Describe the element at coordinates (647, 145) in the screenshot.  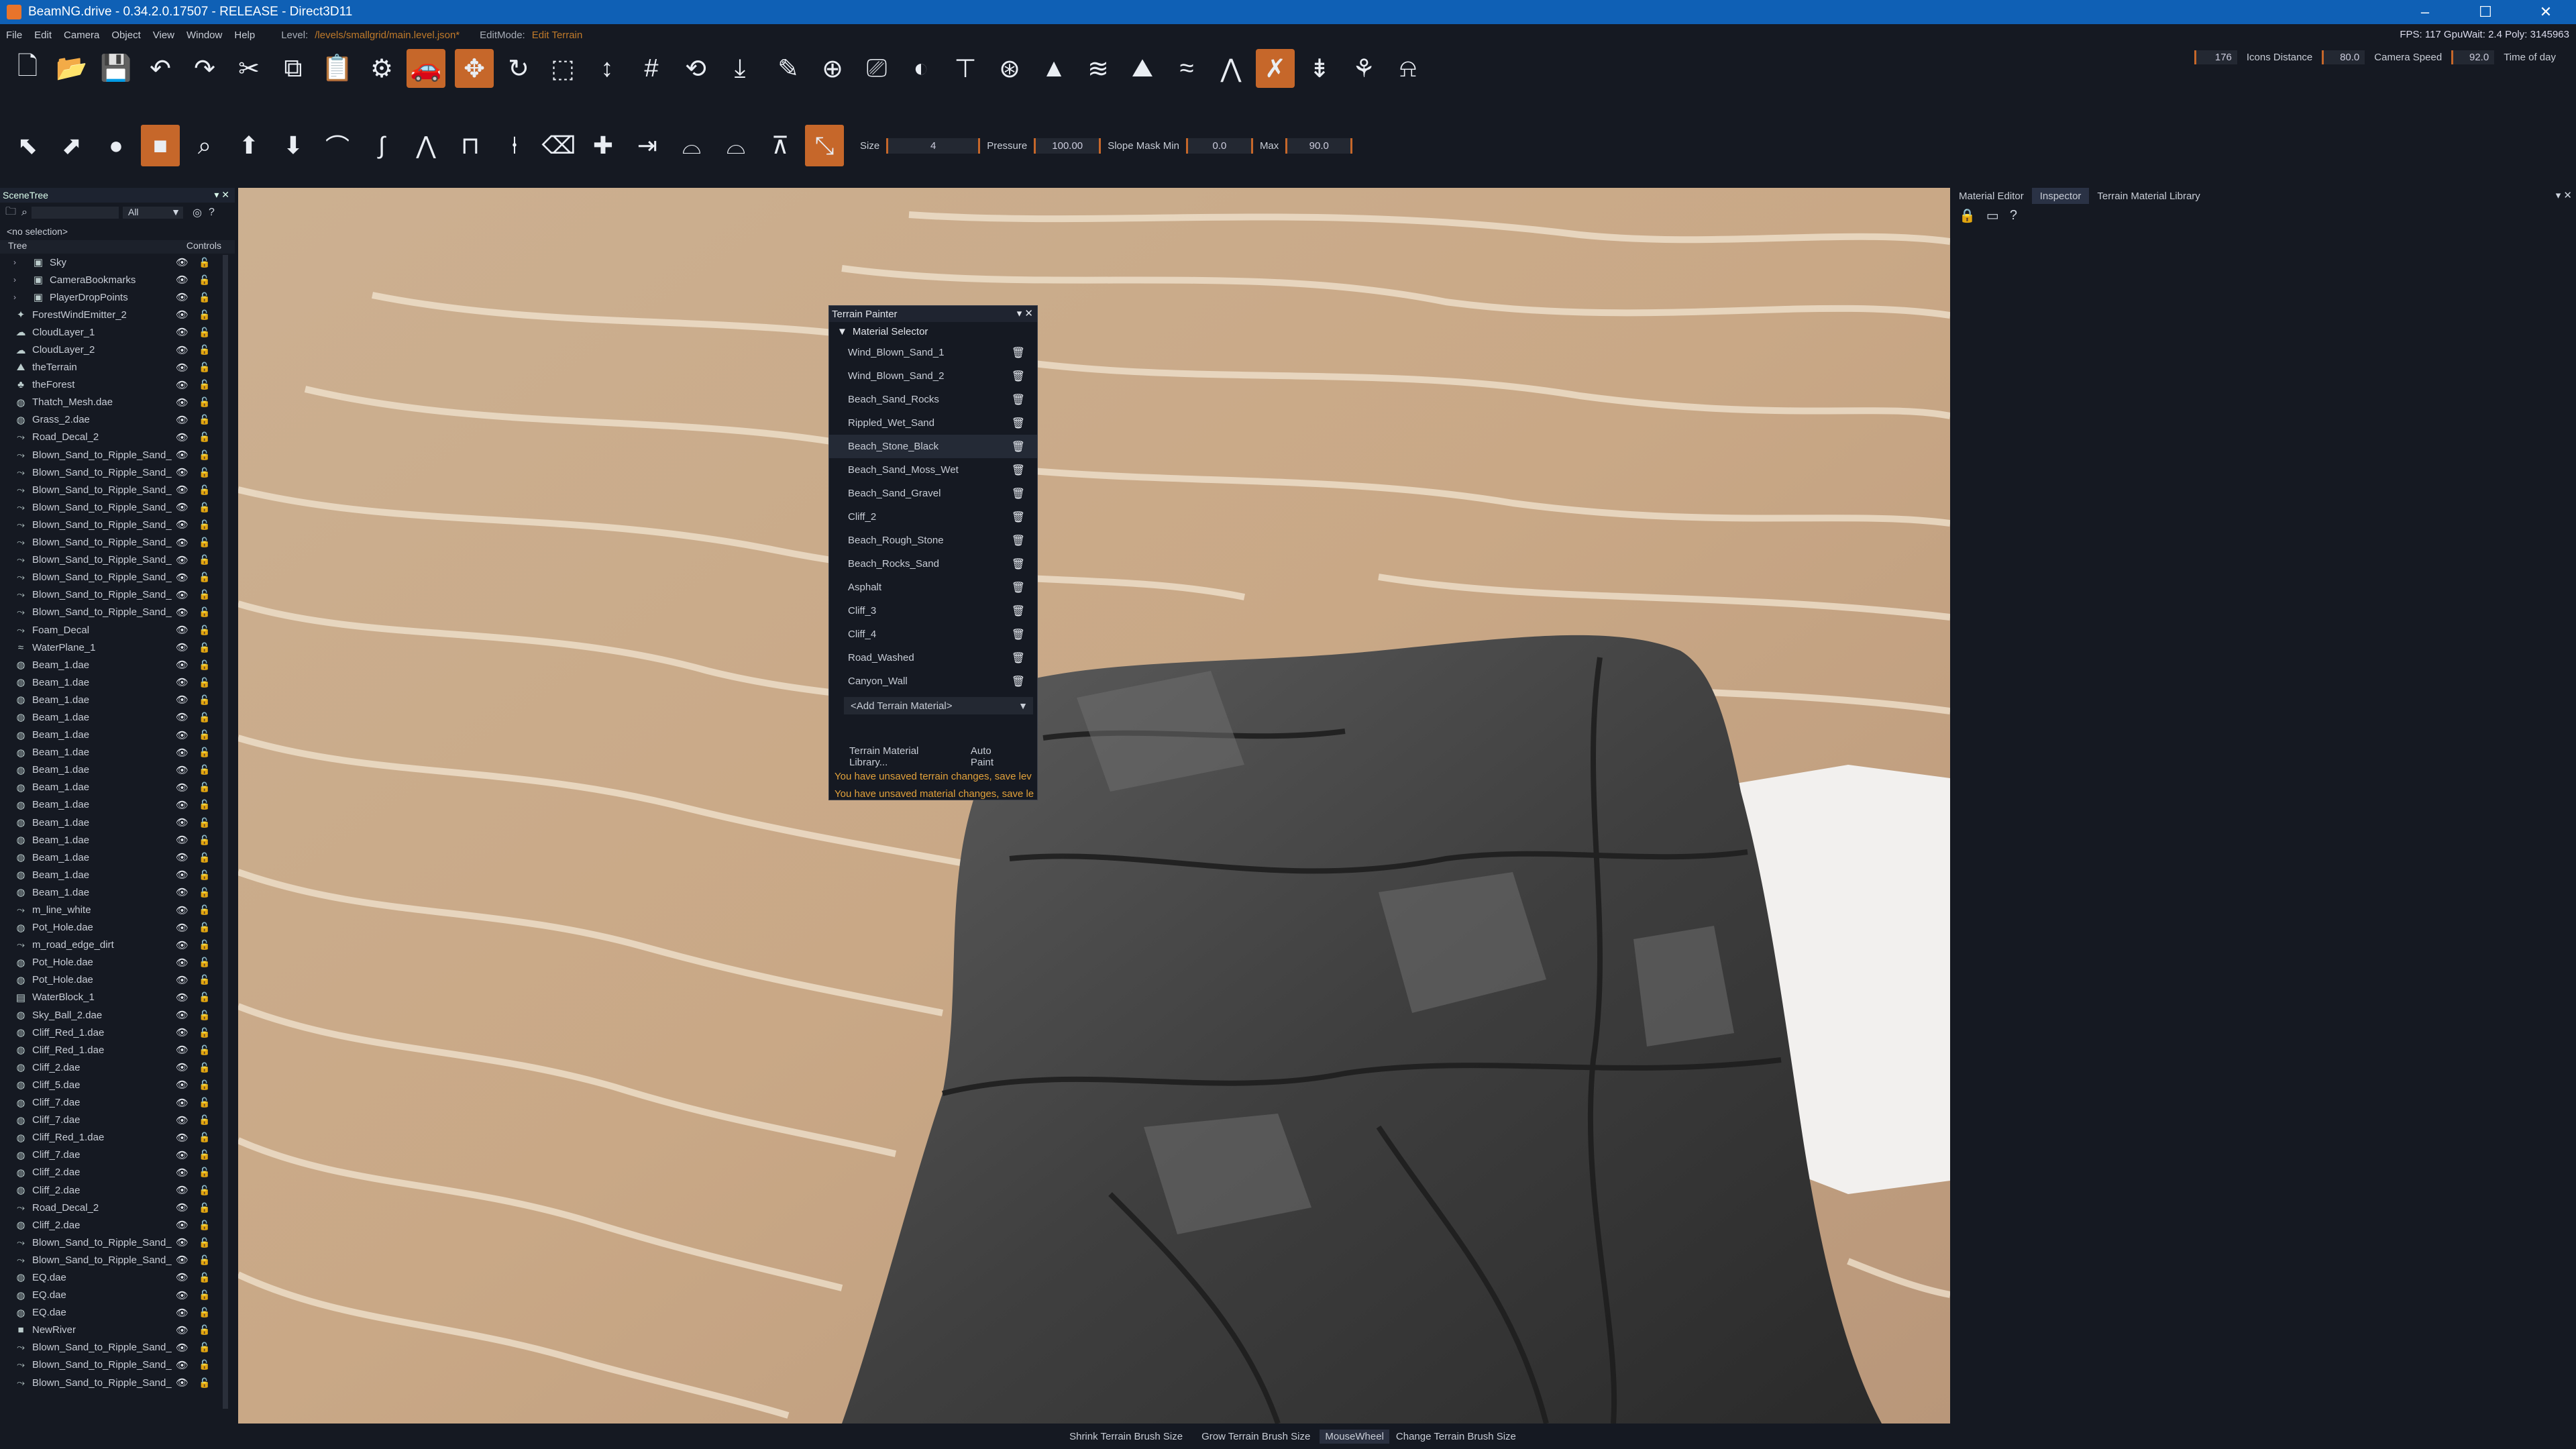
I see `clear-icon: ⇥` at that location.